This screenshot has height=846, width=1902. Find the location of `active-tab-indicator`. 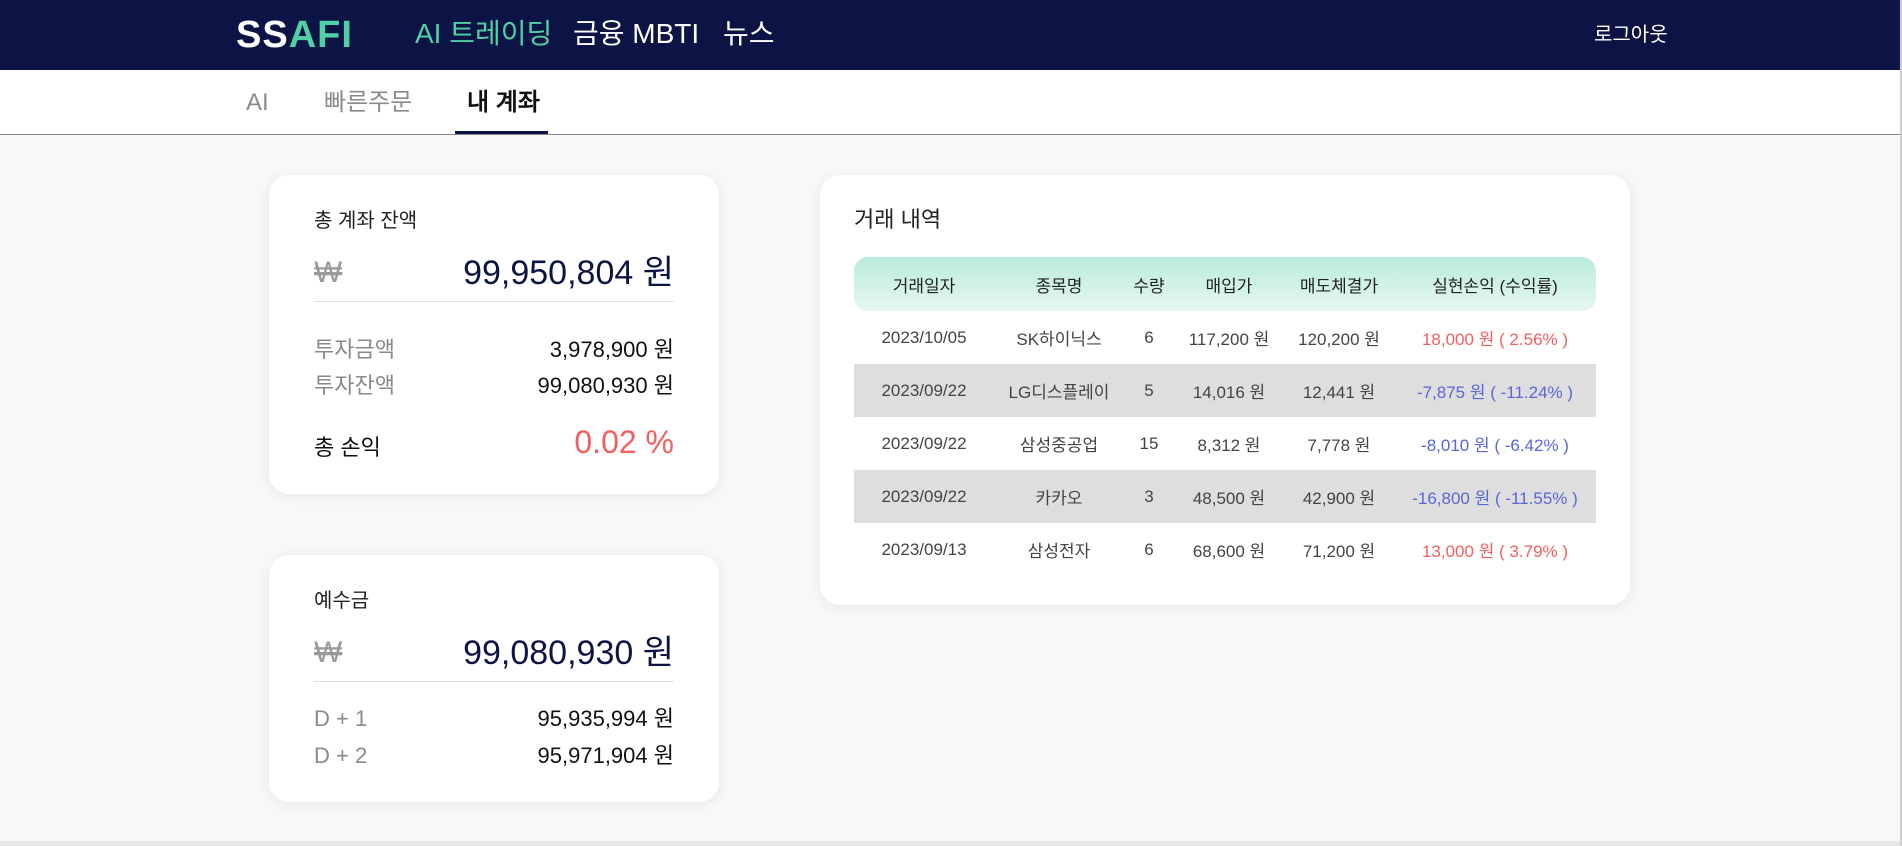

active-tab-indicator is located at coordinates (501, 132).